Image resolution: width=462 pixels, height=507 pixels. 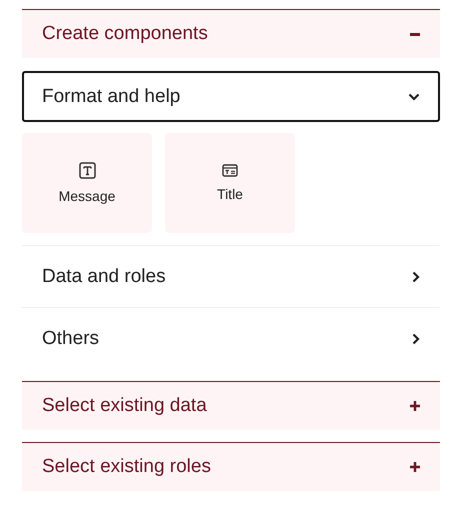 What do you see at coordinates (87, 170) in the screenshot?
I see `text-icon` at bounding box center [87, 170].